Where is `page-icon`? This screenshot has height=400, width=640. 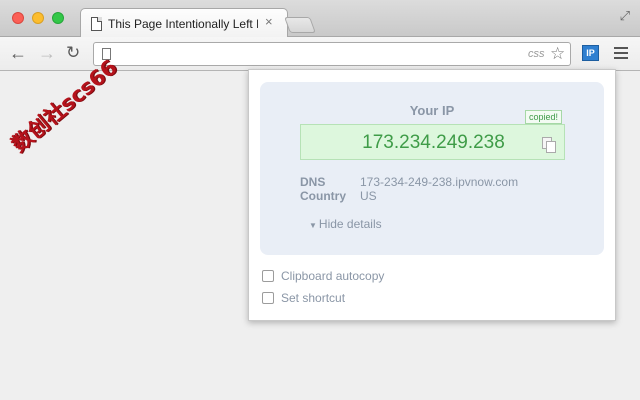
page-icon is located at coordinates (96, 24).